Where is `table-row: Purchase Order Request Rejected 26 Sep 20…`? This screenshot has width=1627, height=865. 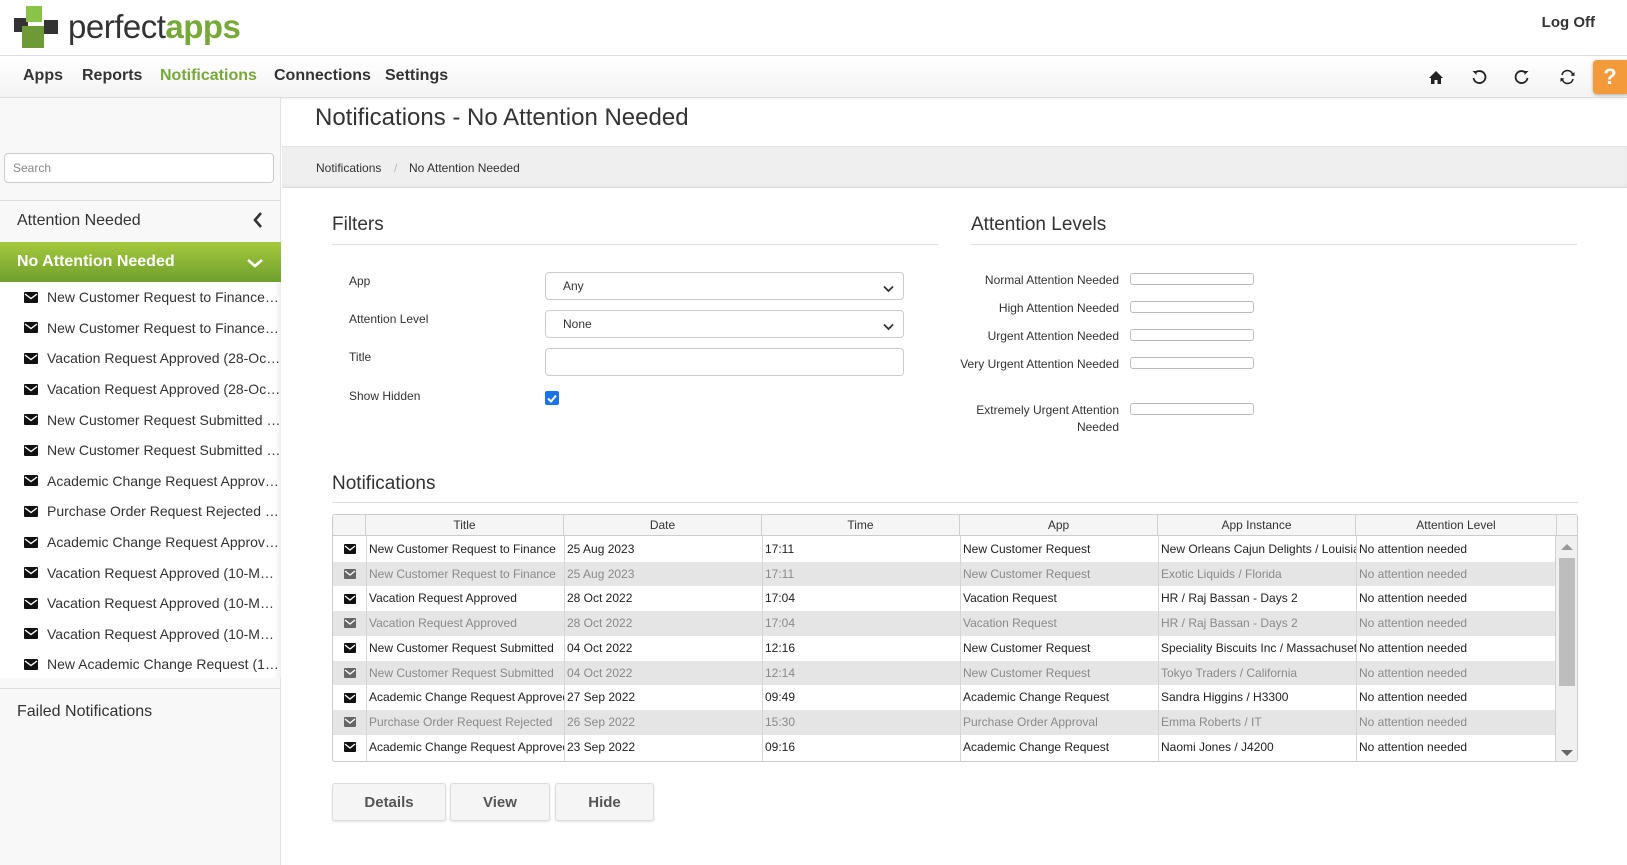 table-row: Purchase Order Request Rejected 26 Sep 20… is located at coordinates (945, 722).